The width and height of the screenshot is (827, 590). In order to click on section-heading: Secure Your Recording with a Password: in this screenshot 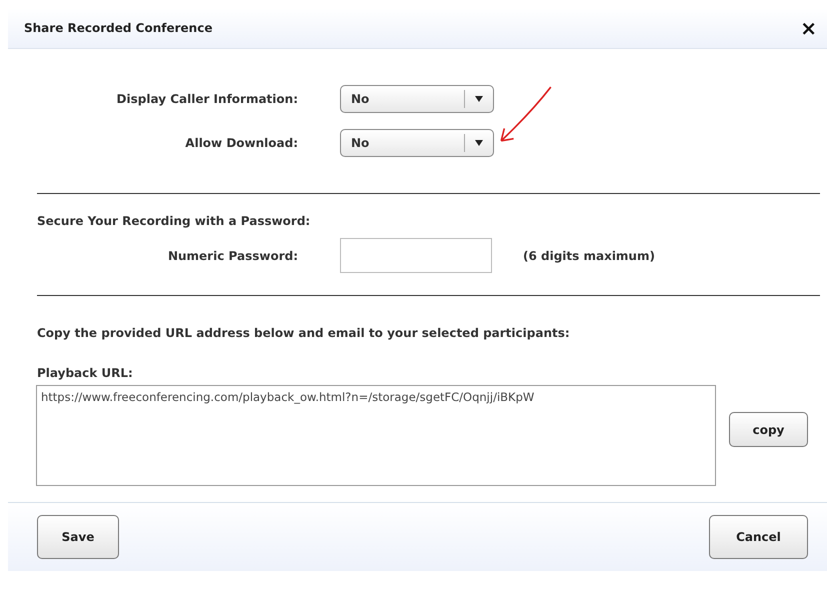, I will do `click(174, 221)`.